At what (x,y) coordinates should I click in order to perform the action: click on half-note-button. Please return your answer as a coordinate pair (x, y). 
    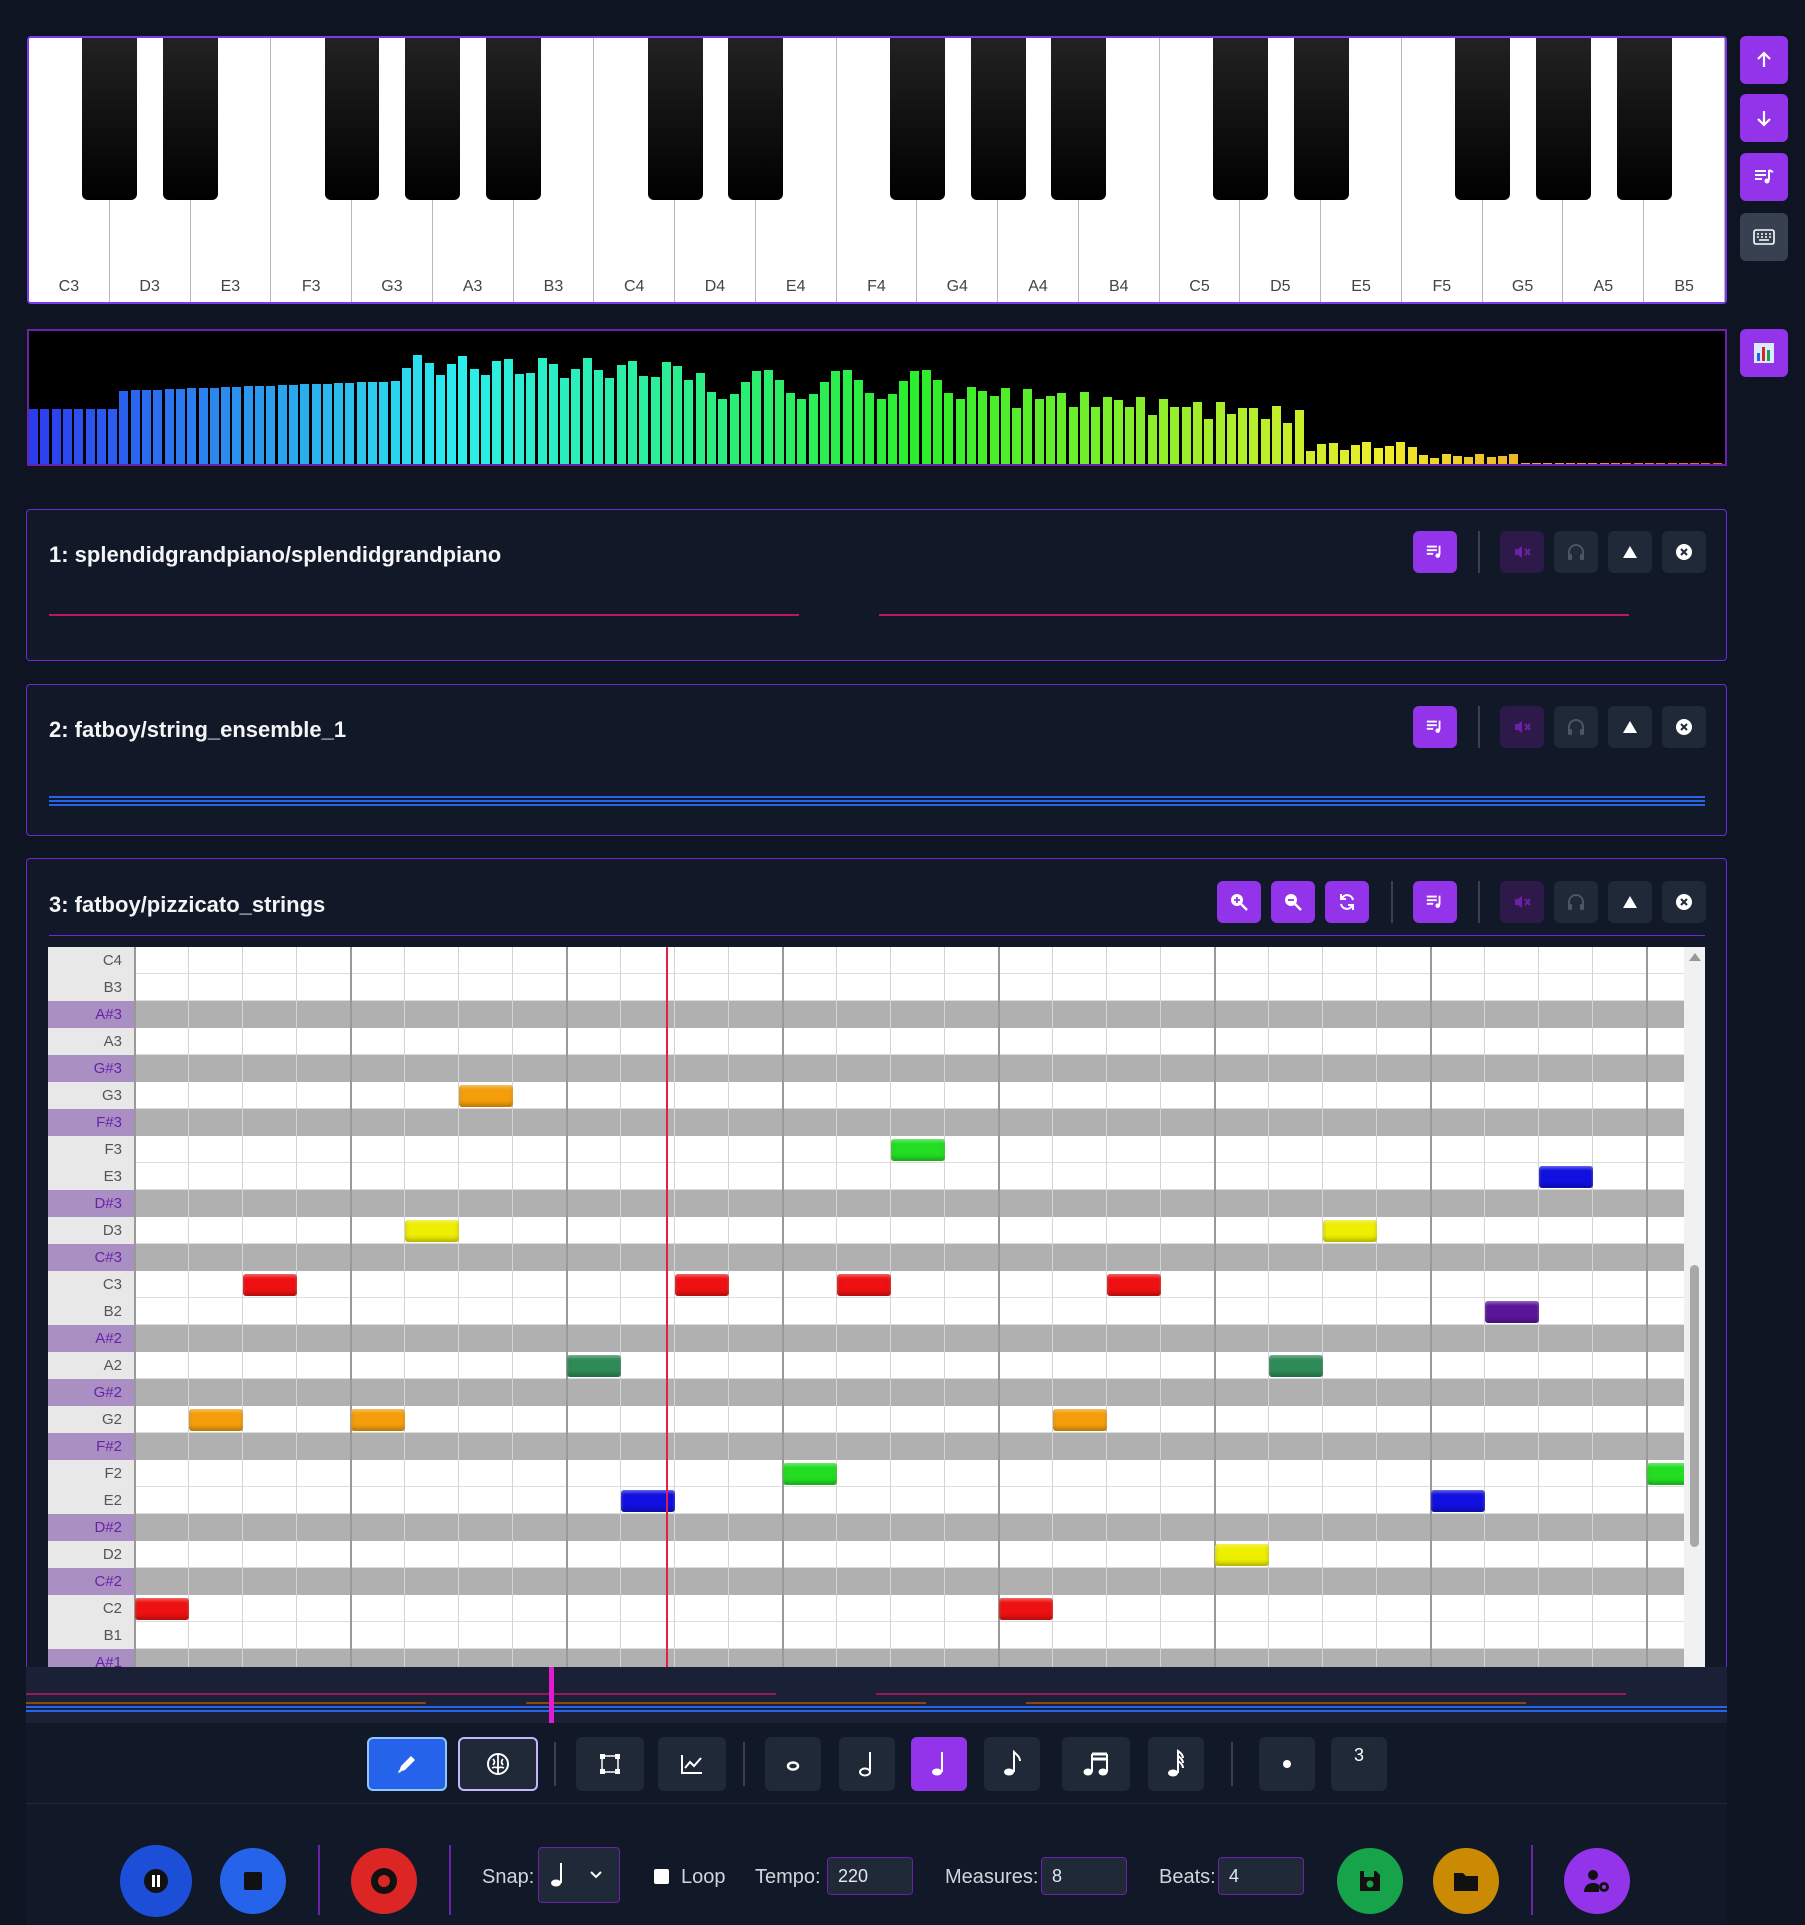
    Looking at the image, I should click on (867, 1764).